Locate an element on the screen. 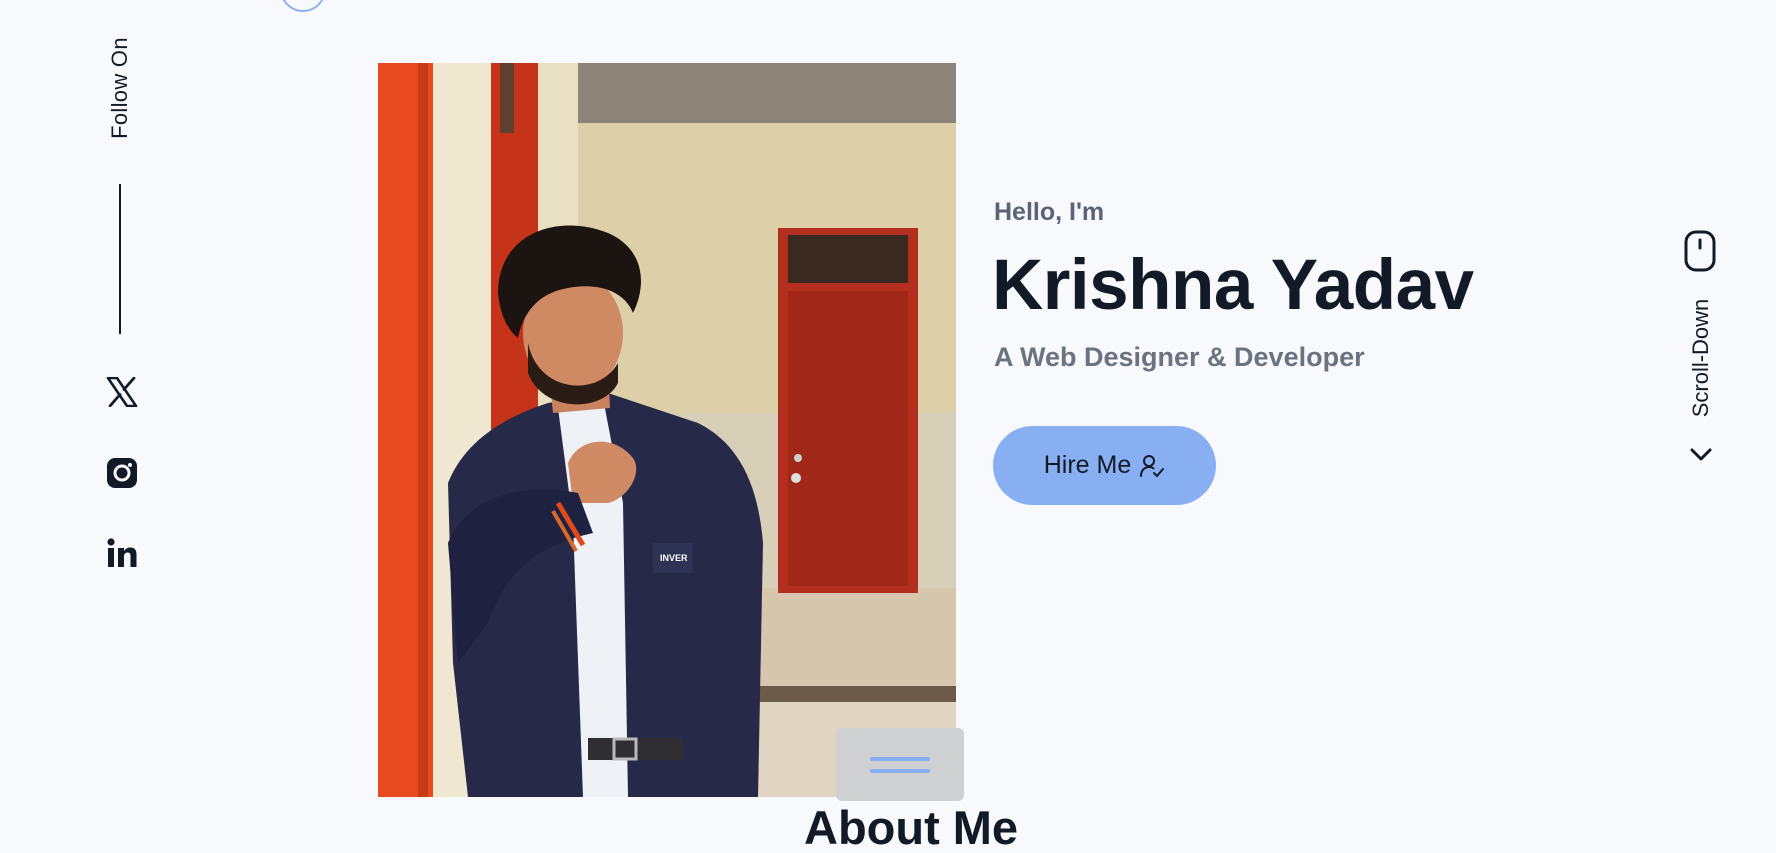 This screenshot has height=853, width=1776. hire-me-label: Hire Me is located at coordinates (1087, 465).